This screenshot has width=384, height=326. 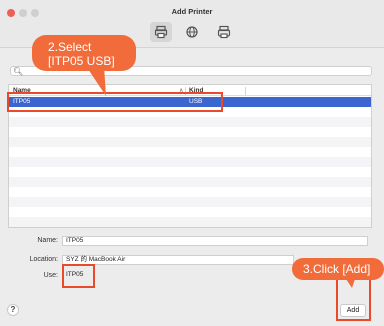 I want to click on step2-callout: 2.Select [ITP05 USB], so click(x=84, y=53).